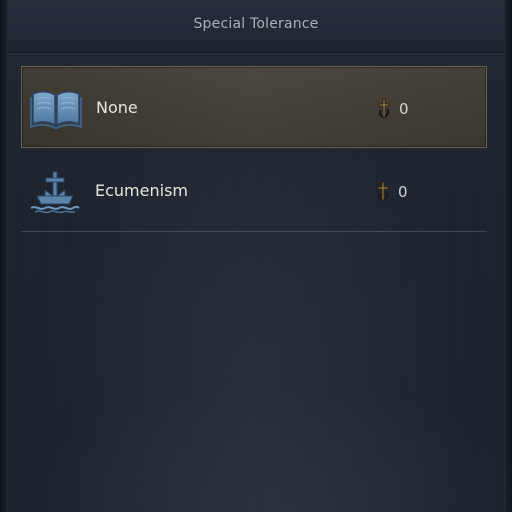  What do you see at coordinates (254, 107) in the screenshot?
I see `option-none: None 0` at bounding box center [254, 107].